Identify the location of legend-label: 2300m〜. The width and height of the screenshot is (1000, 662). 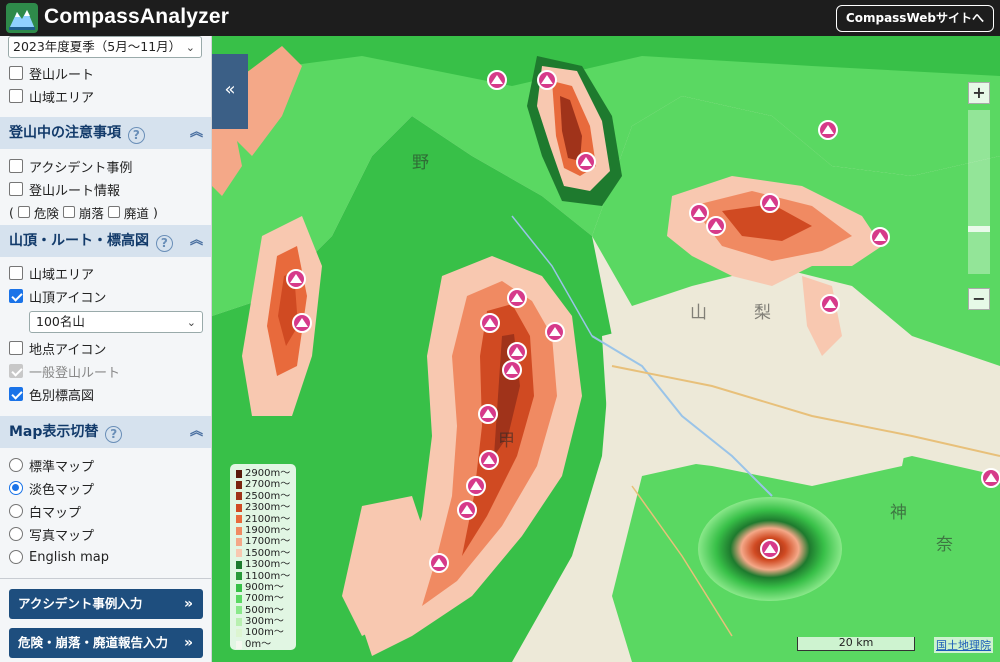
(268, 508).